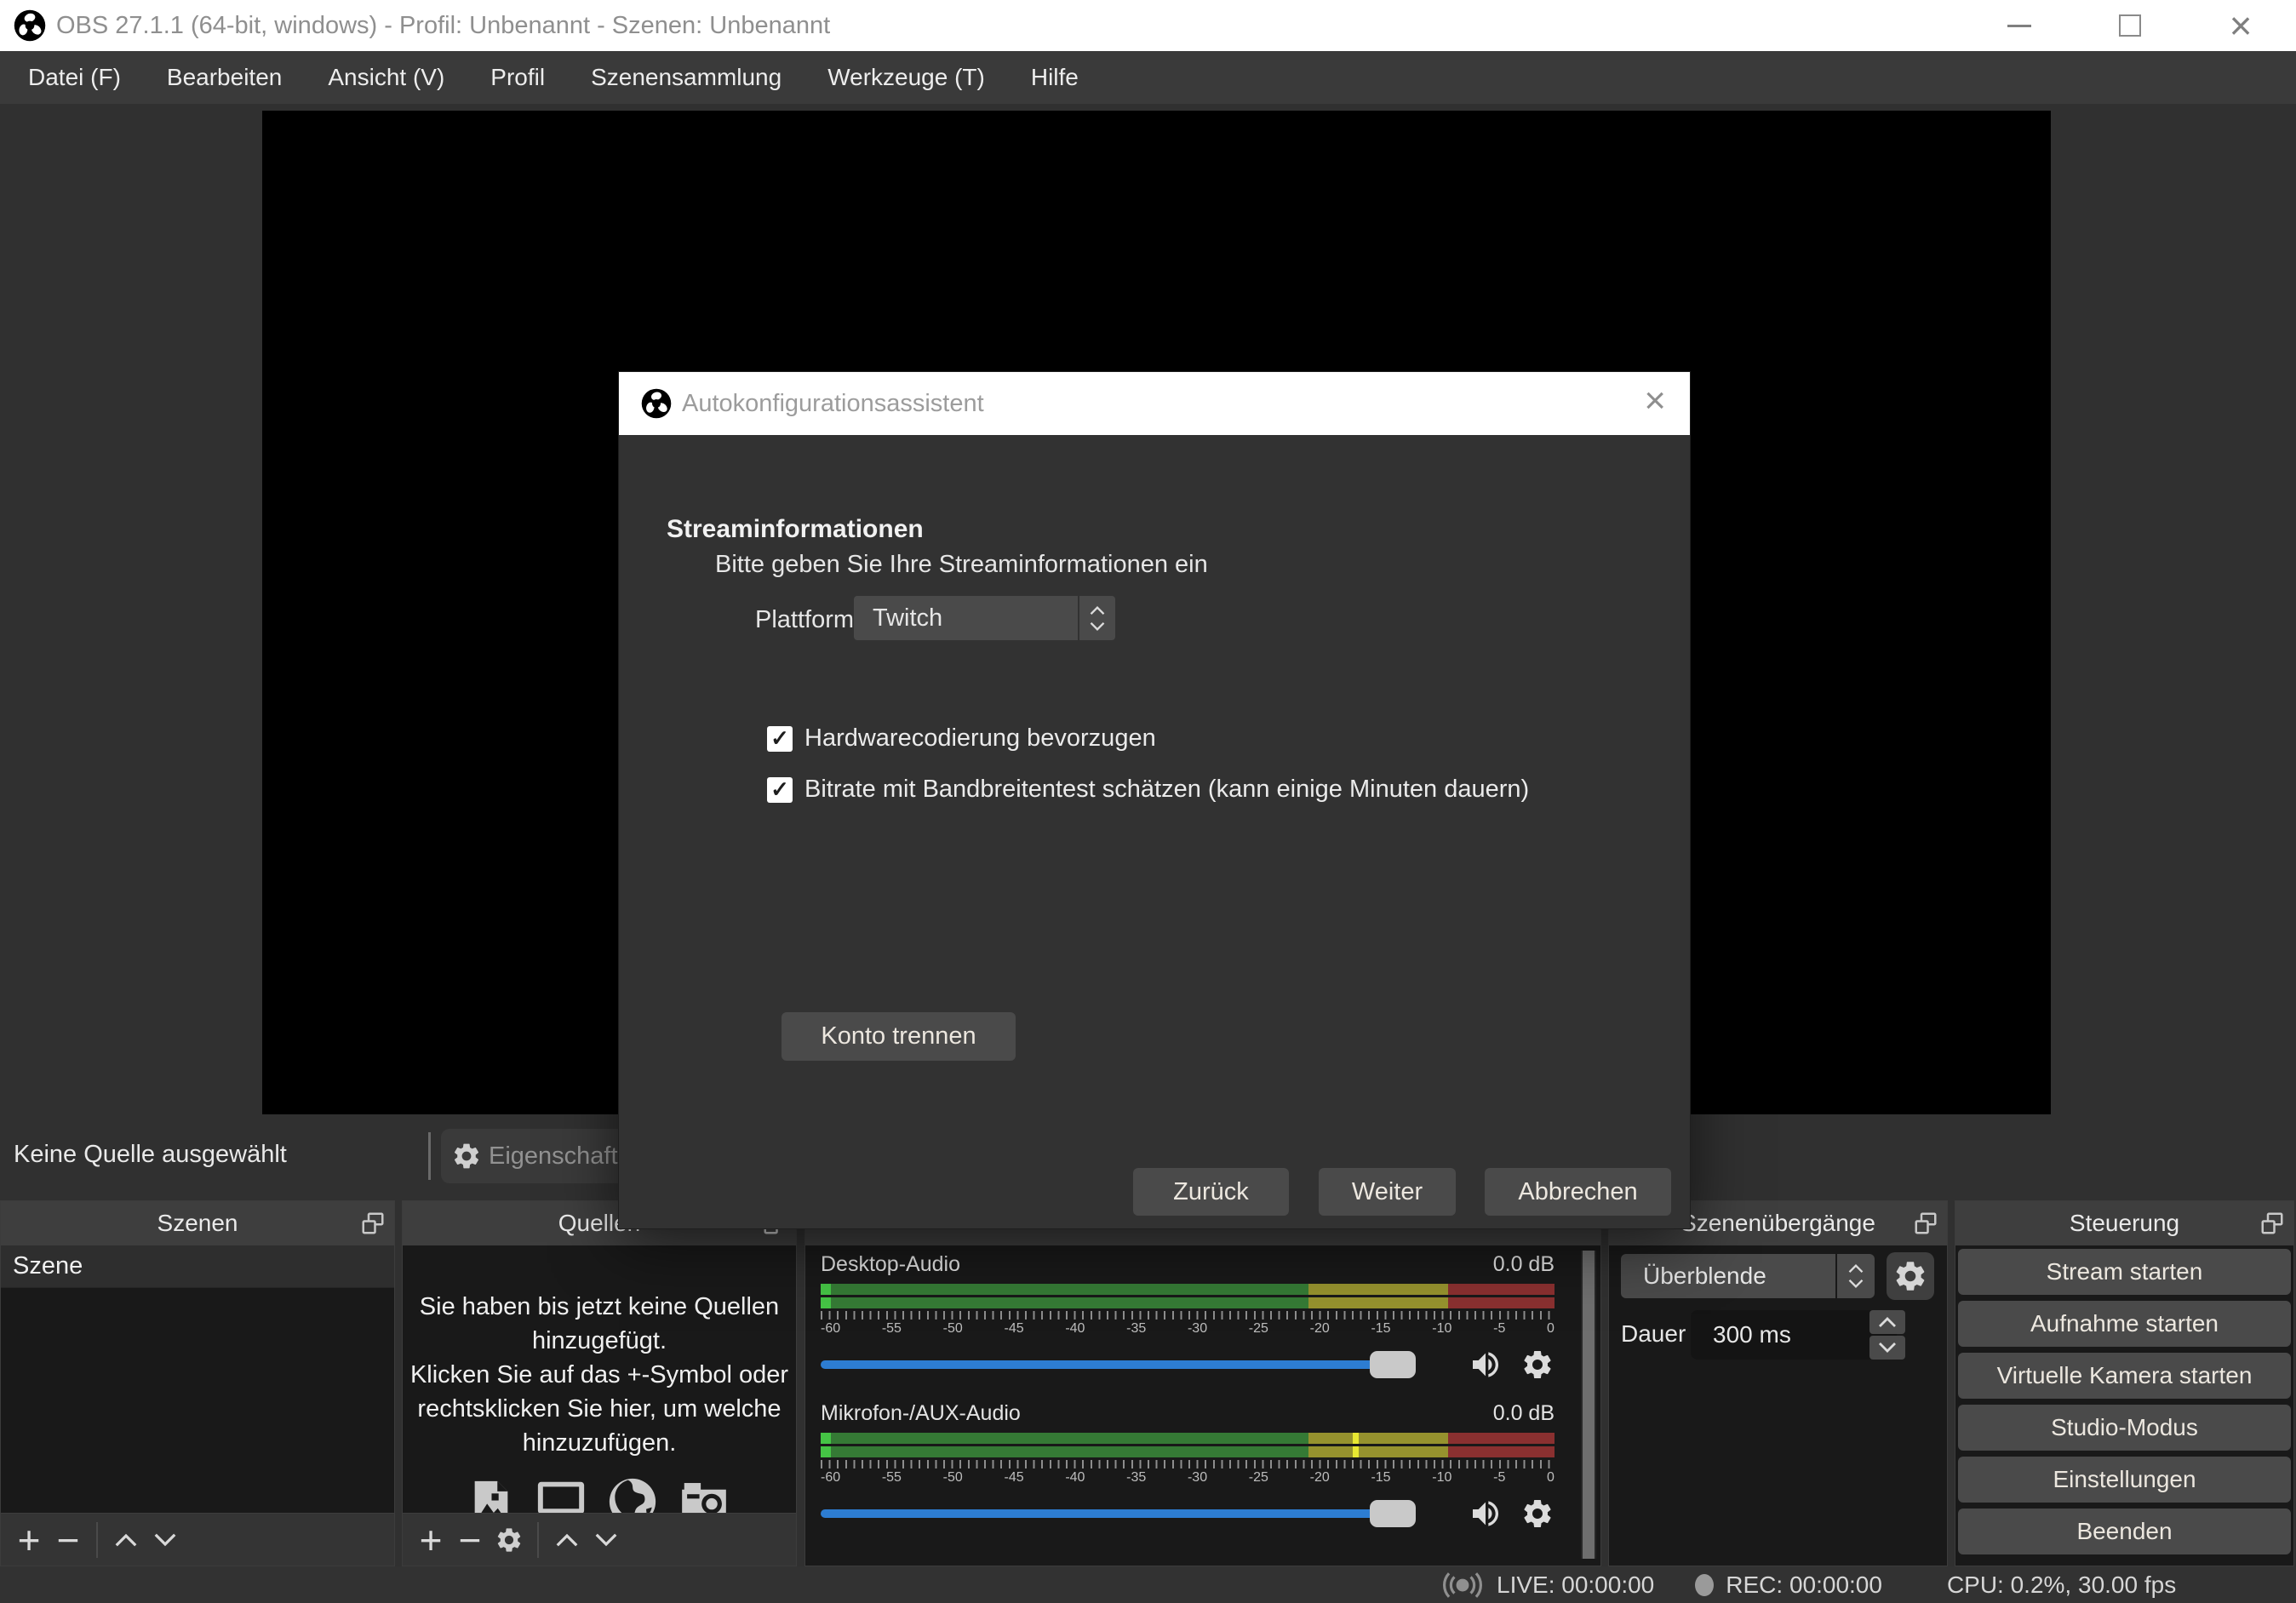 Image resolution: width=2296 pixels, height=1603 pixels. I want to click on source-properties-button, so click(509, 1540).